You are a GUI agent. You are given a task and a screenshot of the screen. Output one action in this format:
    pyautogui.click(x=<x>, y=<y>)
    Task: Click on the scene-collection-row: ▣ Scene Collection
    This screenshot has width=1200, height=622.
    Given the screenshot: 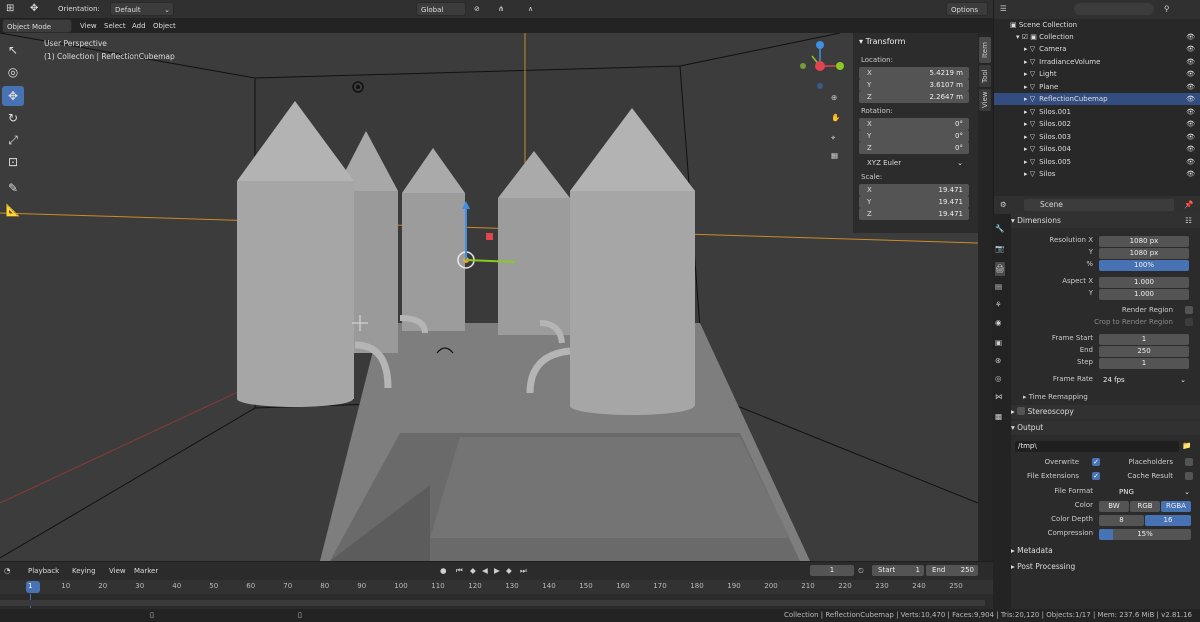 What is the action you would take?
    pyautogui.click(x=1097, y=25)
    